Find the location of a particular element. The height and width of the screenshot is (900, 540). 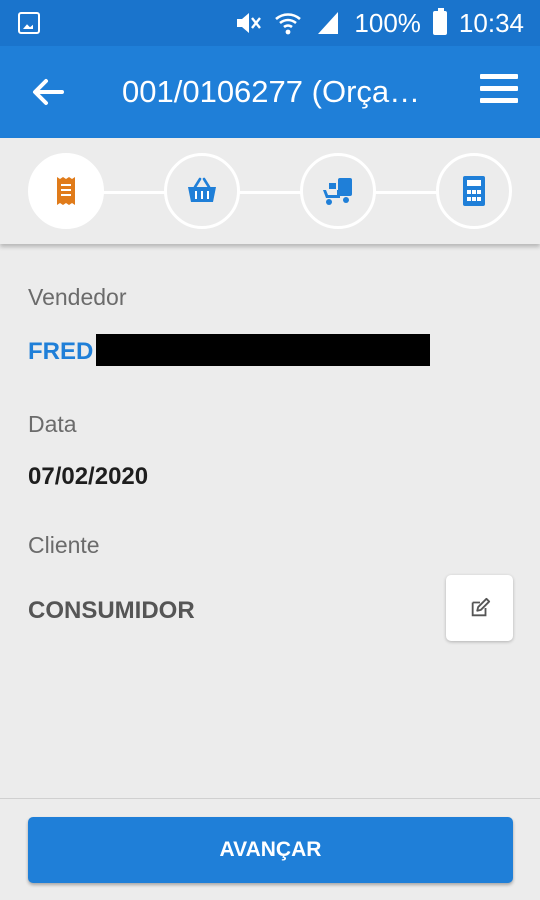

mute-icon is located at coordinates (248, 23).